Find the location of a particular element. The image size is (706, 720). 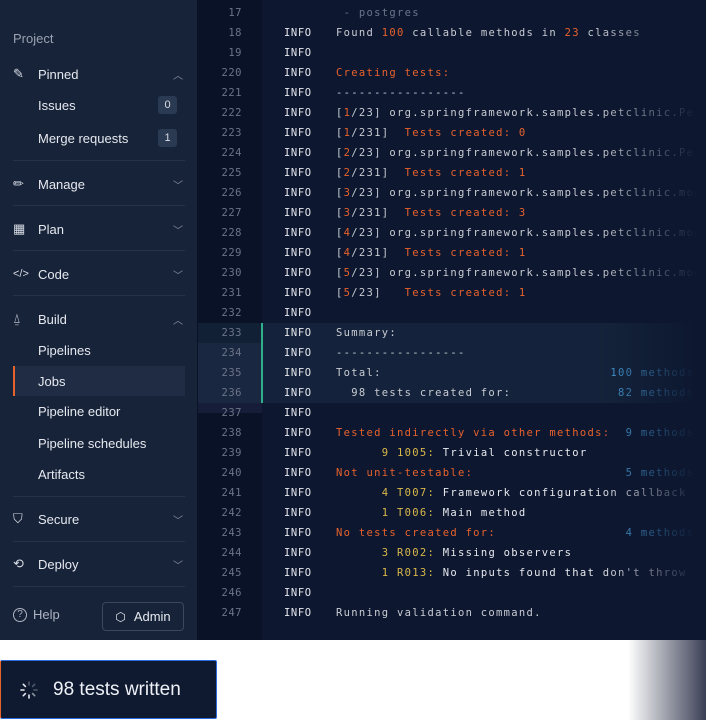

log-segment: 4 T007: is located at coordinates (408, 493).